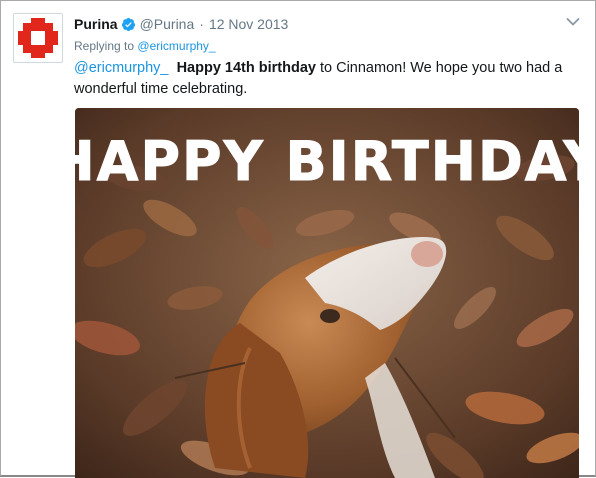 Image resolution: width=596 pixels, height=478 pixels. I want to click on media-caption-text: HAPPY BIRTHDAY, so click(327, 161).